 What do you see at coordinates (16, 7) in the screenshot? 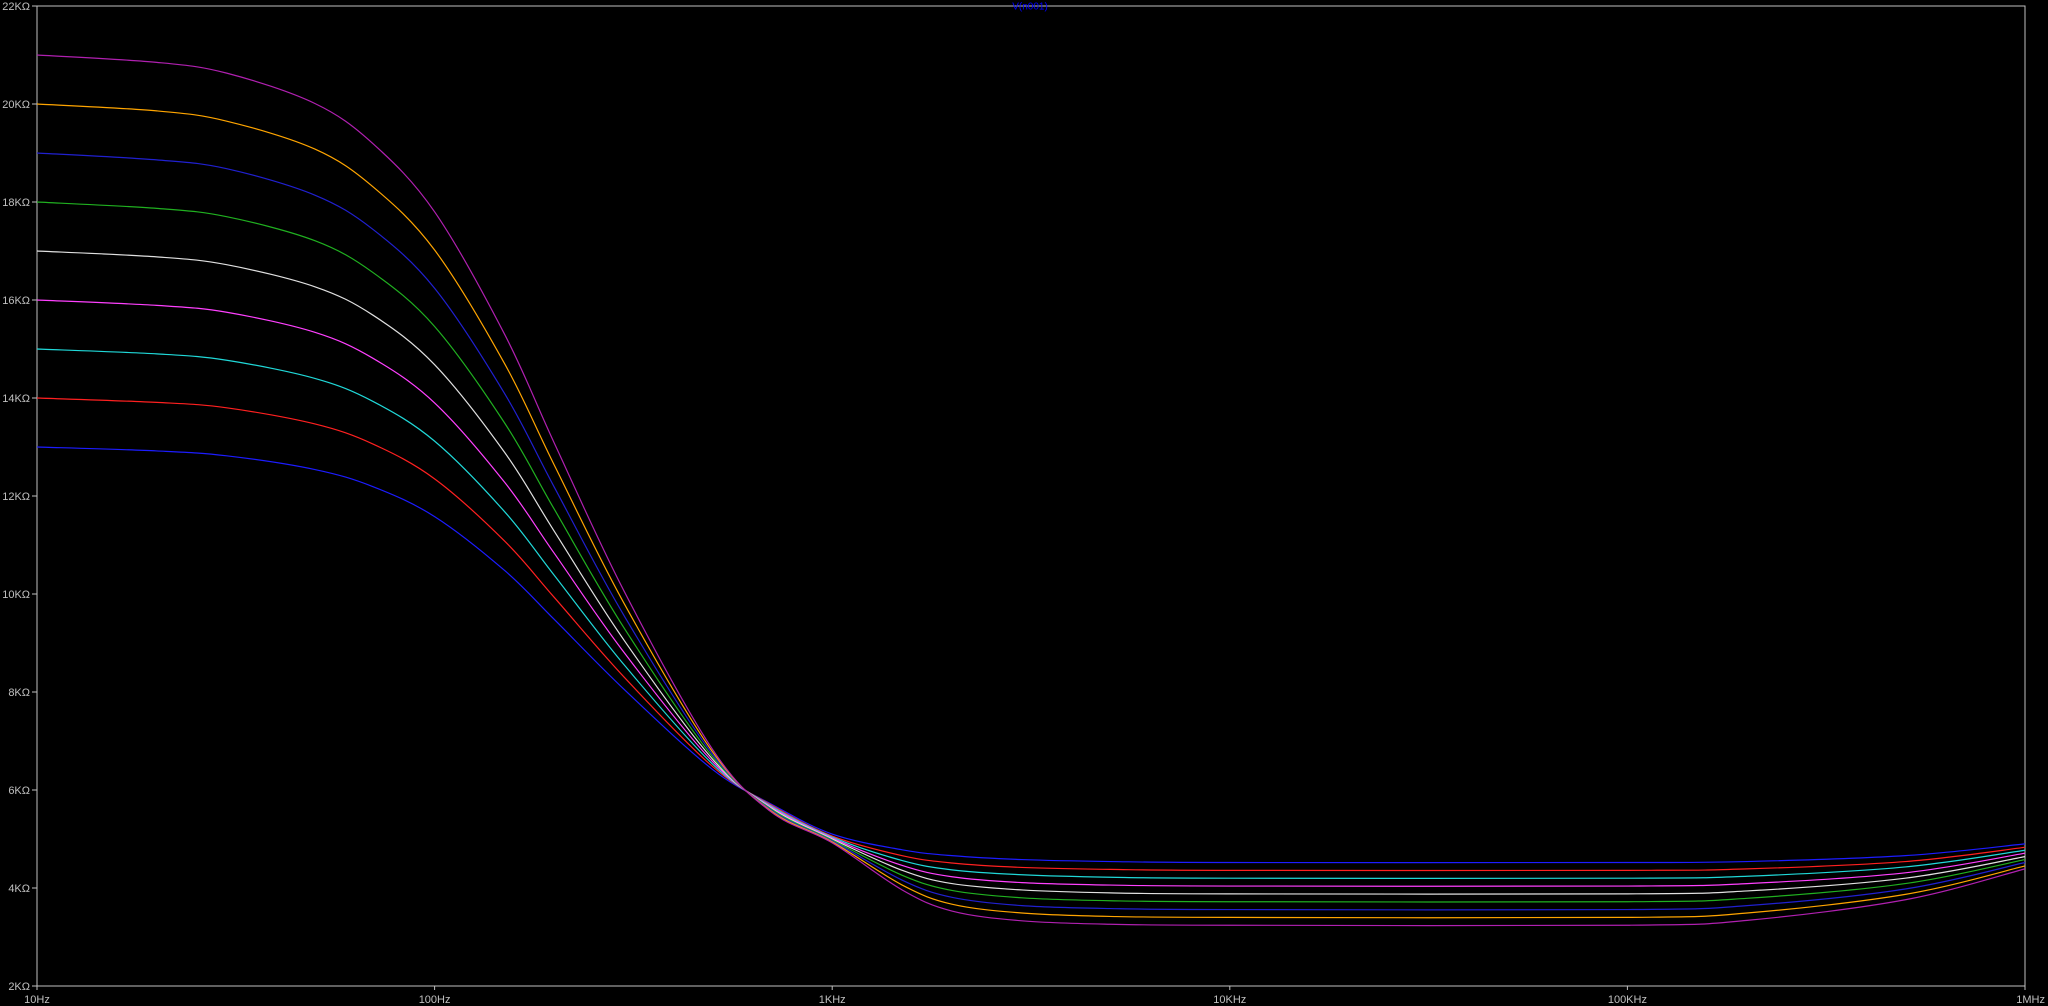
I see `y-tick-label: 22KΩ` at bounding box center [16, 7].